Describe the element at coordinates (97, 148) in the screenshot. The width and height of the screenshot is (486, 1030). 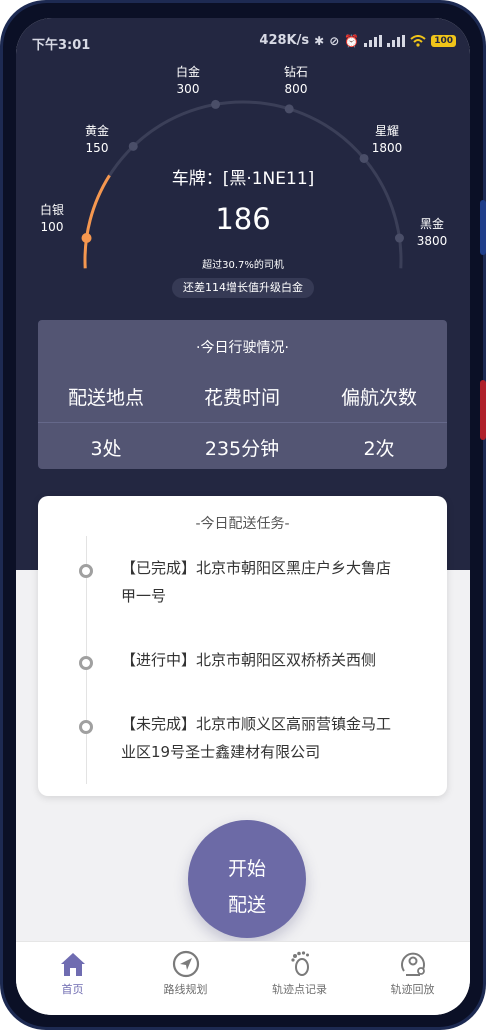
I see `gauge-level-threshold: 150` at that location.